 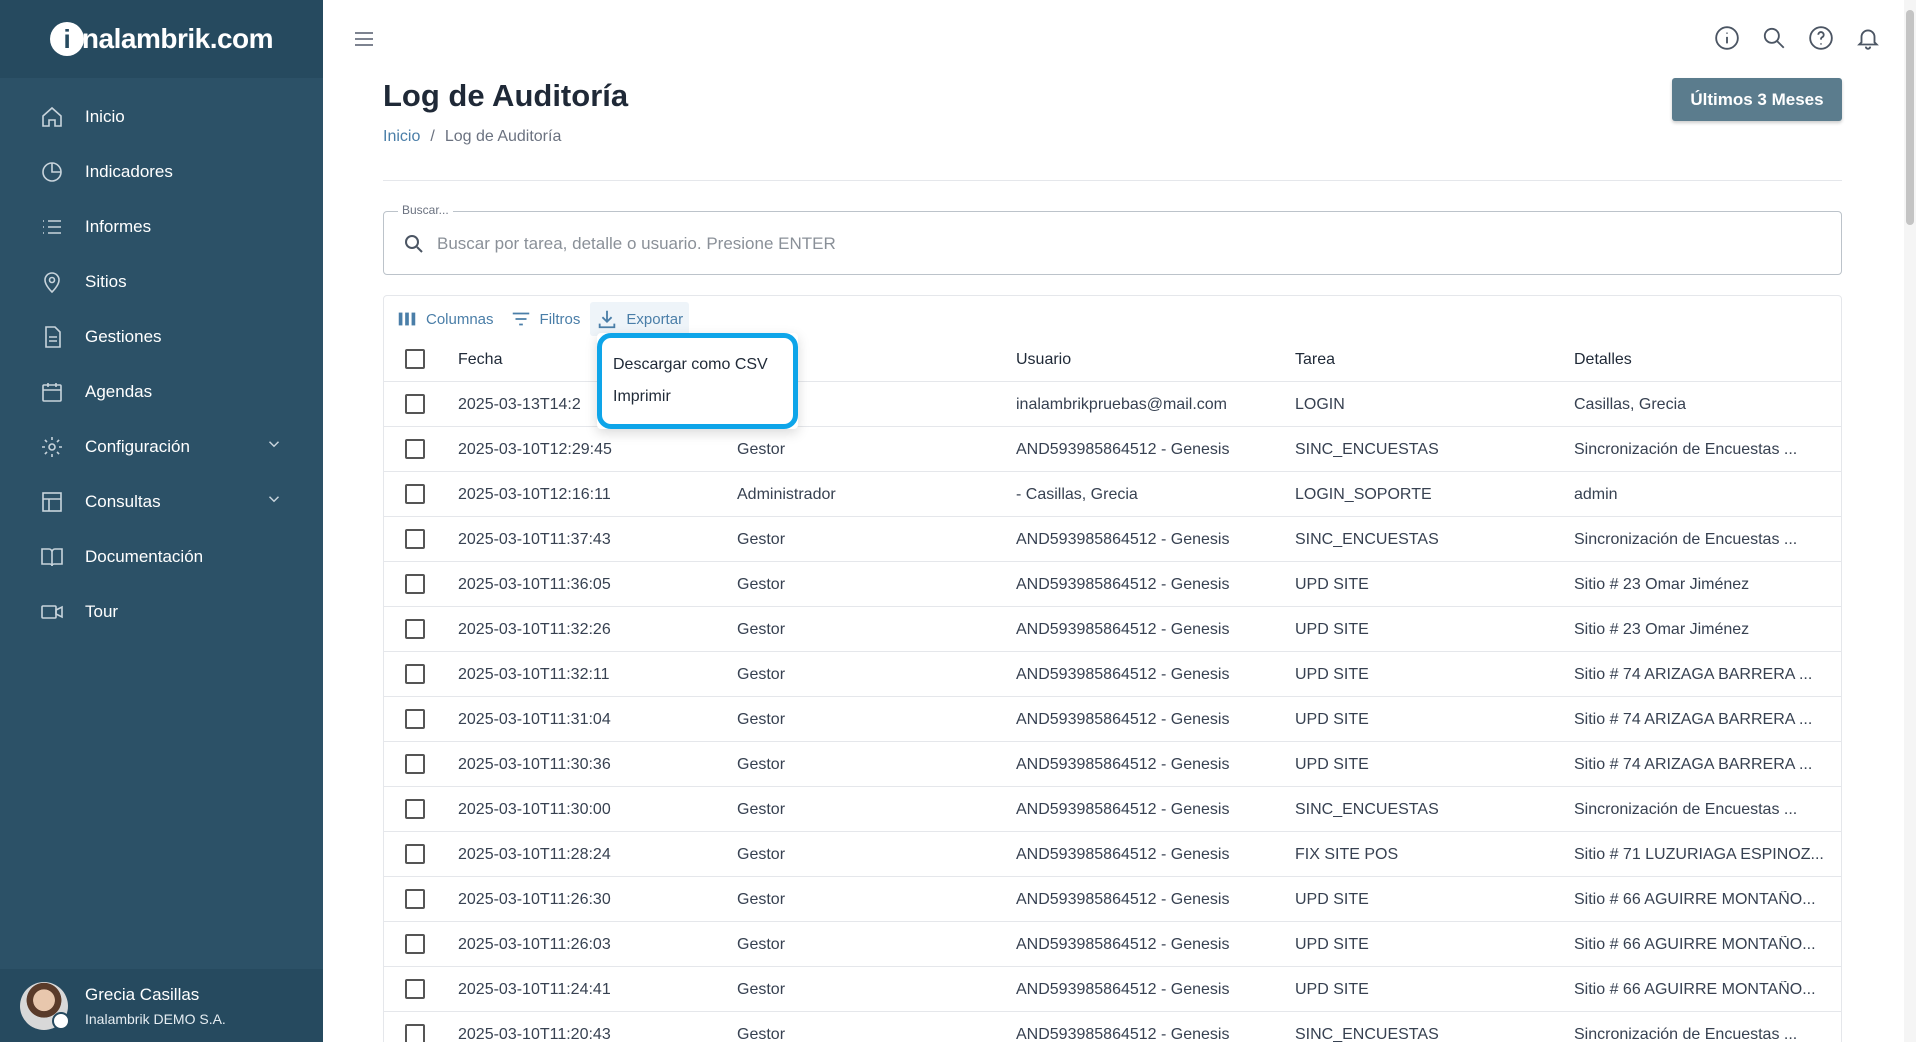 What do you see at coordinates (161, 501) in the screenshot?
I see `sidebar-item-consultas: Consultas` at bounding box center [161, 501].